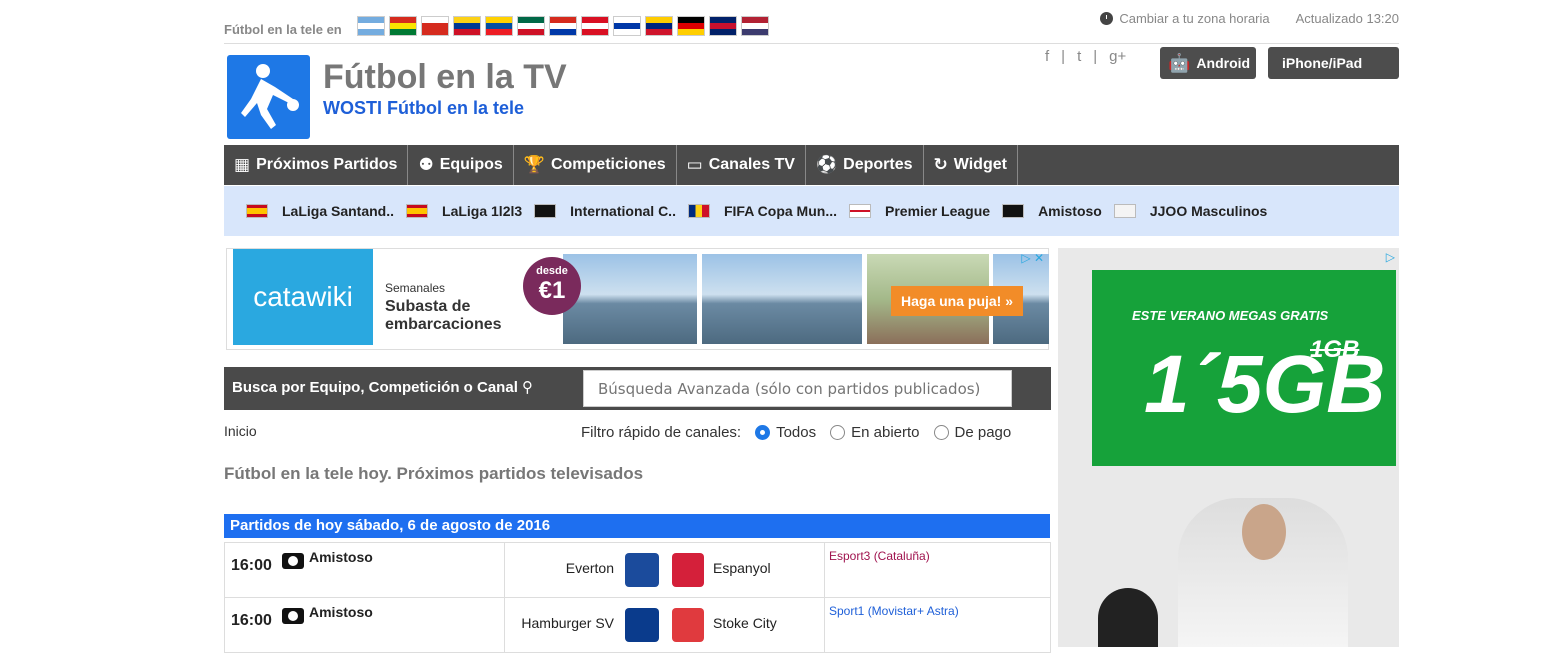  Describe the element at coordinates (467, 26) in the screenshot. I see `flag-colombia` at that location.